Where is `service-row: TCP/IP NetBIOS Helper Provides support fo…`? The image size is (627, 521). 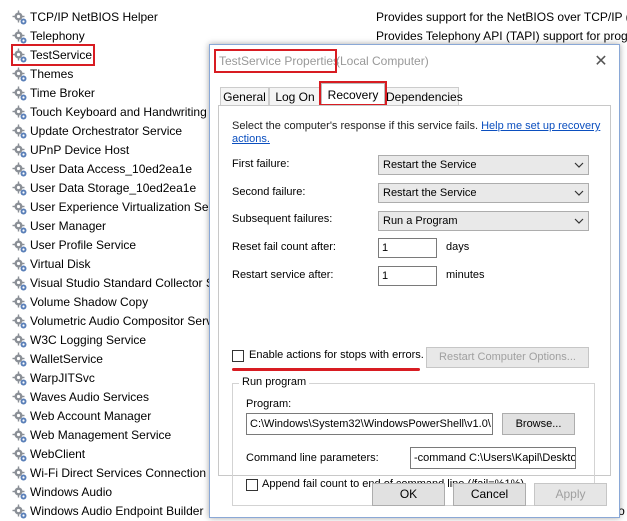
service-row: TCP/IP NetBIOS Helper Provides support fo… is located at coordinates (313, 17).